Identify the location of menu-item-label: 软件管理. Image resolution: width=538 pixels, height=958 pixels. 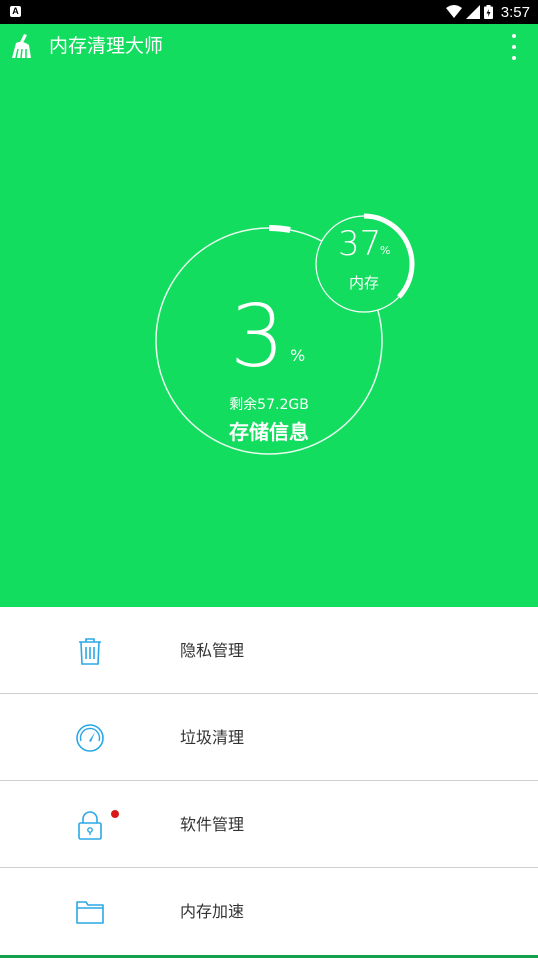
(212, 824).